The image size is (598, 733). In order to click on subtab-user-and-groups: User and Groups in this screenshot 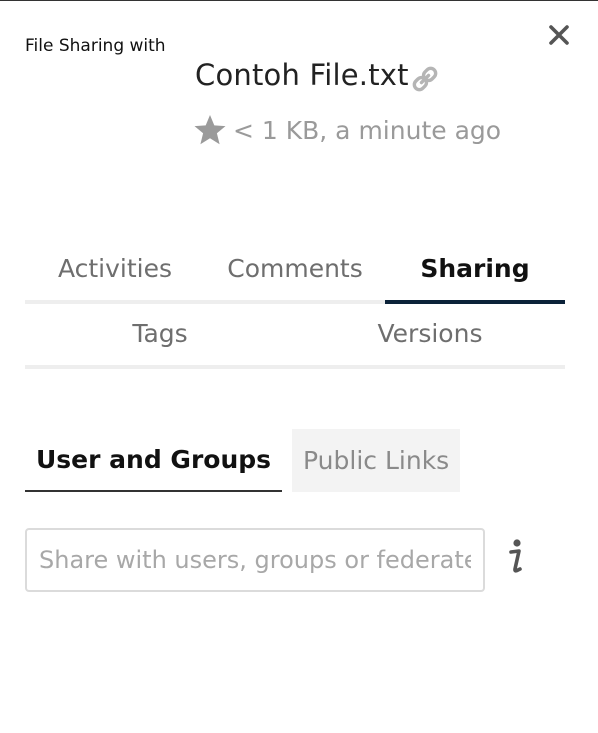, I will do `click(154, 460)`.